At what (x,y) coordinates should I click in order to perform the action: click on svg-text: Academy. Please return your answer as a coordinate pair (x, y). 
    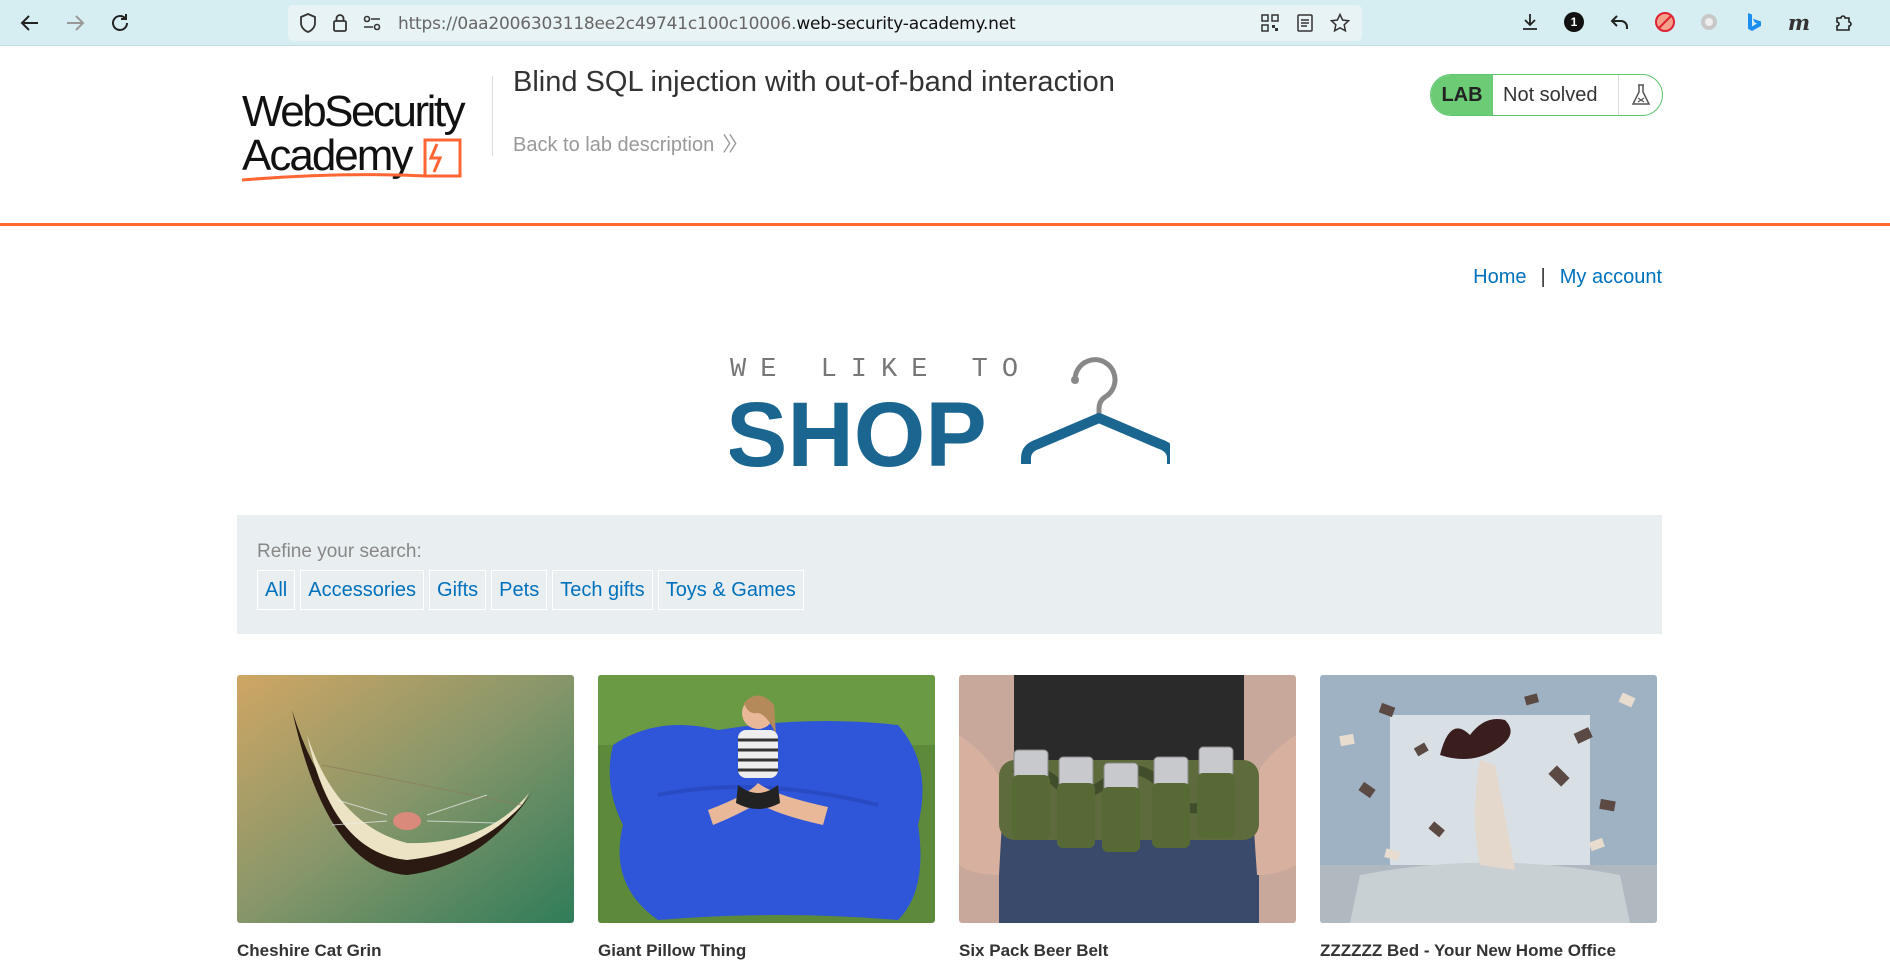
    Looking at the image, I should click on (327, 155).